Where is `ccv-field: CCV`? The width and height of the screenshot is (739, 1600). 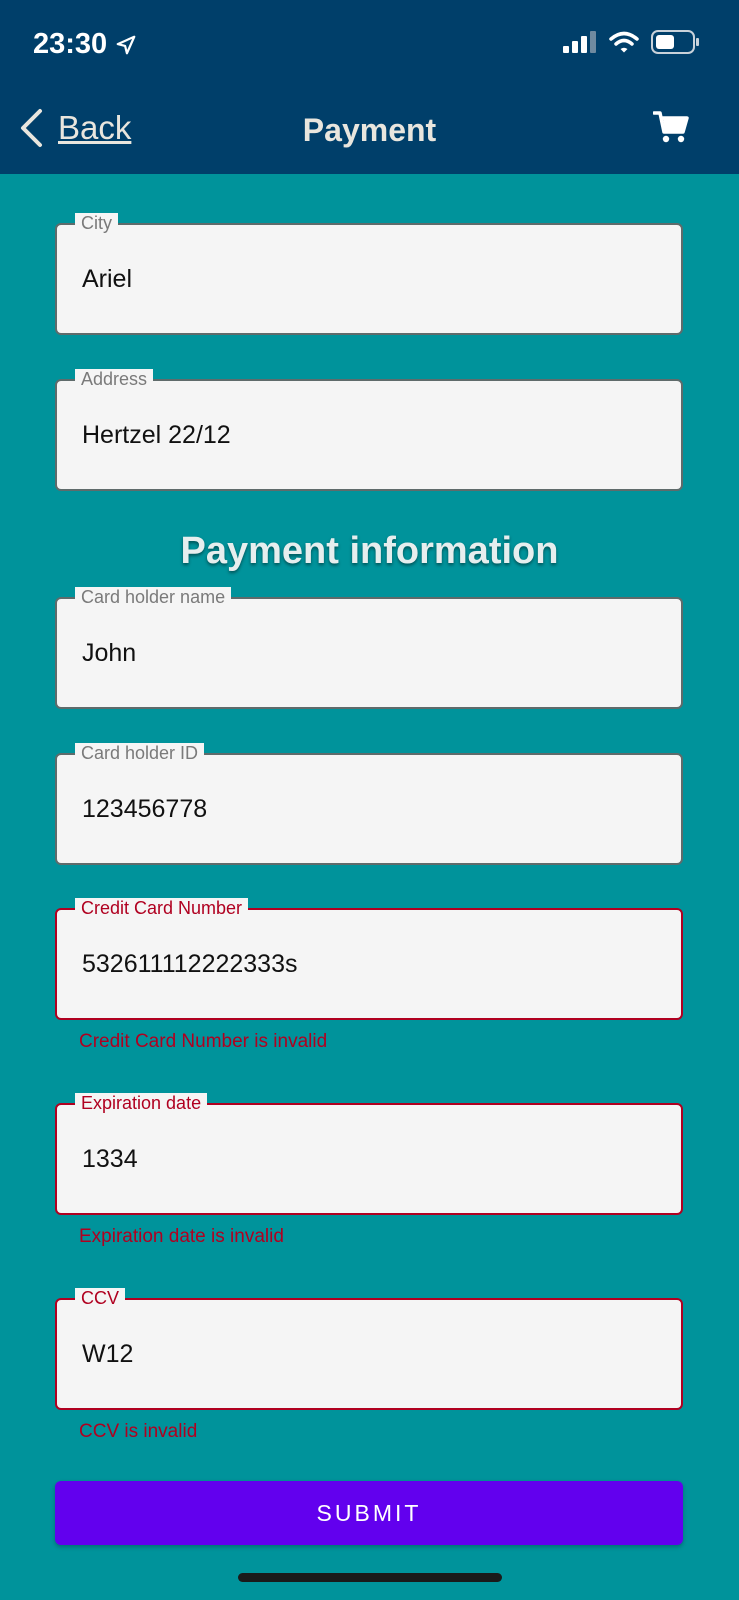 ccv-field: CCV is located at coordinates (369, 1349).